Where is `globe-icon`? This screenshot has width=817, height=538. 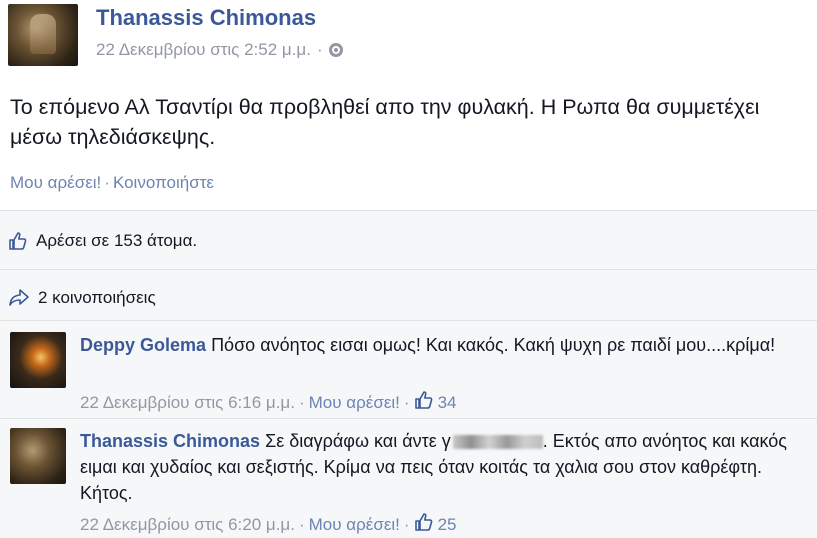 globe-icon is located at coordinates (335, 50).